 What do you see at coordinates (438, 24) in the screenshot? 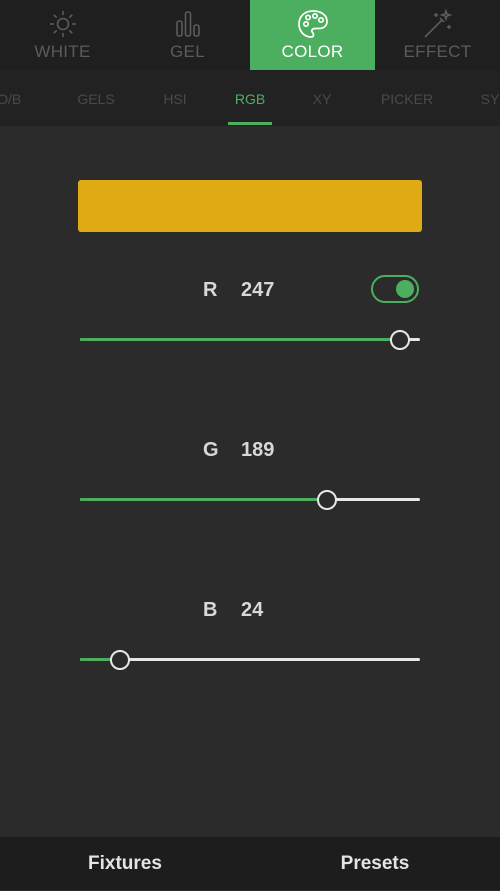
I see `magic-wand-icon` at bounding box center [438, 24].